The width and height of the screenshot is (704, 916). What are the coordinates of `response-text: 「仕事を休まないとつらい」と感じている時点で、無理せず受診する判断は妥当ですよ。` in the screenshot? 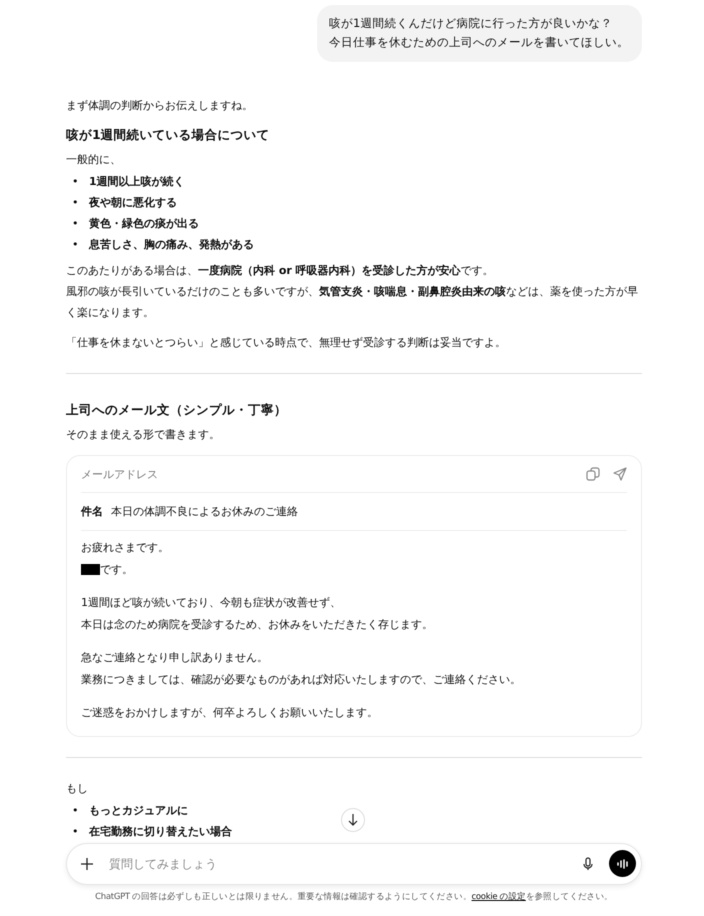 It's located at (286, 343).